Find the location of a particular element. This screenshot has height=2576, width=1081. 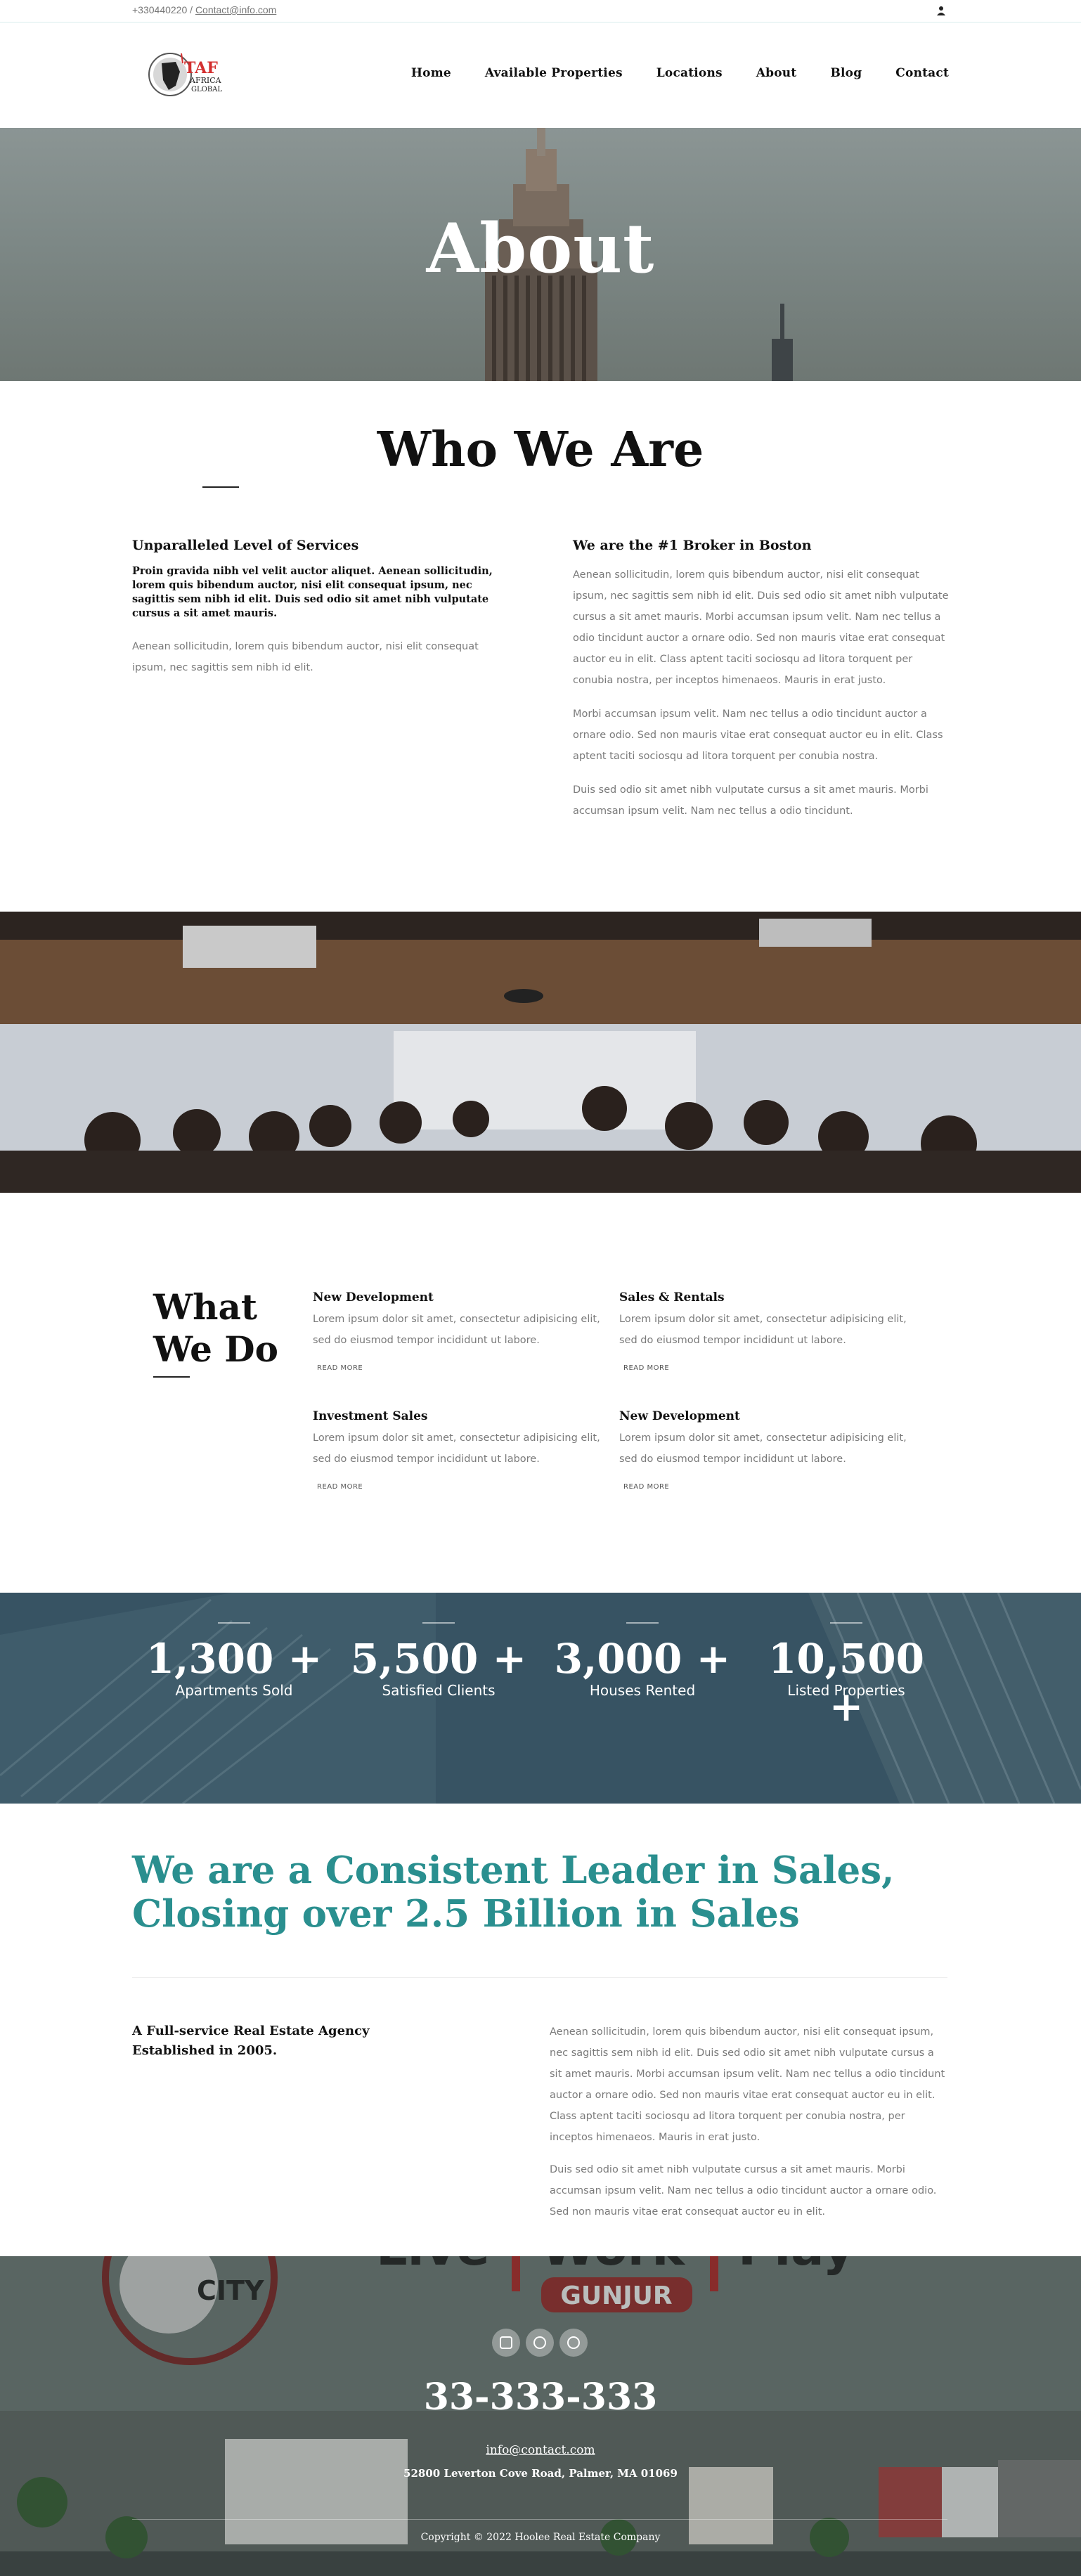

nav-home: Home is located at coordinates (431, 73).